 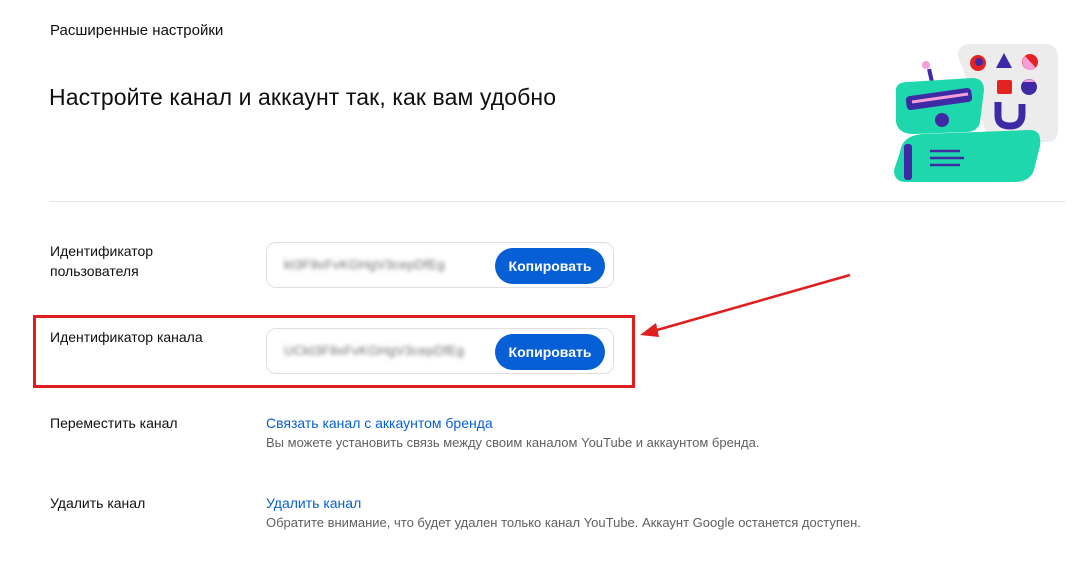 I want to click on arrow-shaft, so click(x=750, y=303).